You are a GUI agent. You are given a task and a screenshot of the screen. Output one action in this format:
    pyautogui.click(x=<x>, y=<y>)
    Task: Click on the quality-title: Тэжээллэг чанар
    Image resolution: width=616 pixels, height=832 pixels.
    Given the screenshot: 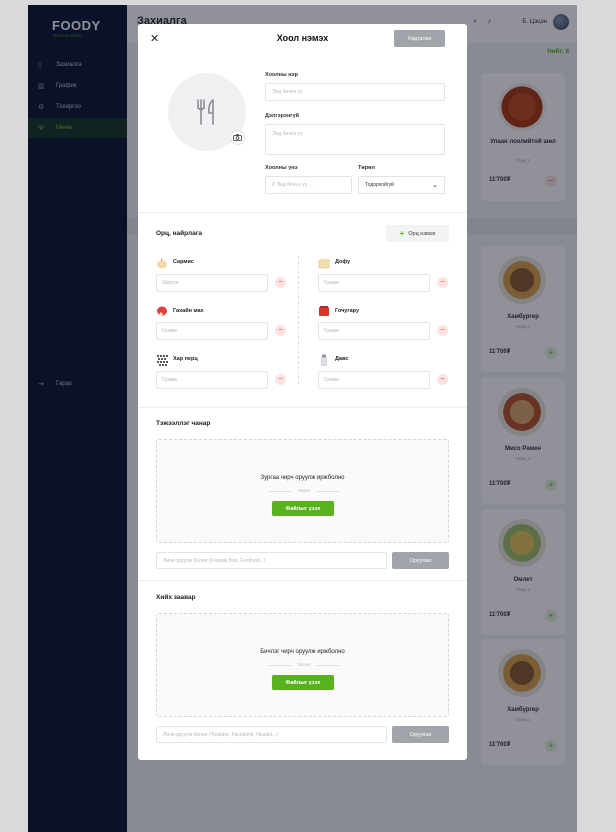 What is the action you would take?
    pyautogui.click(x=183, y=423)
    